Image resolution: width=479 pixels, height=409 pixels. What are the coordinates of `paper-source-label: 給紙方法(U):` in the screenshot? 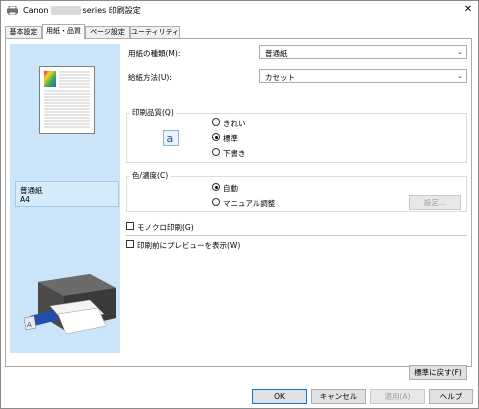 It's located at (150, 77).